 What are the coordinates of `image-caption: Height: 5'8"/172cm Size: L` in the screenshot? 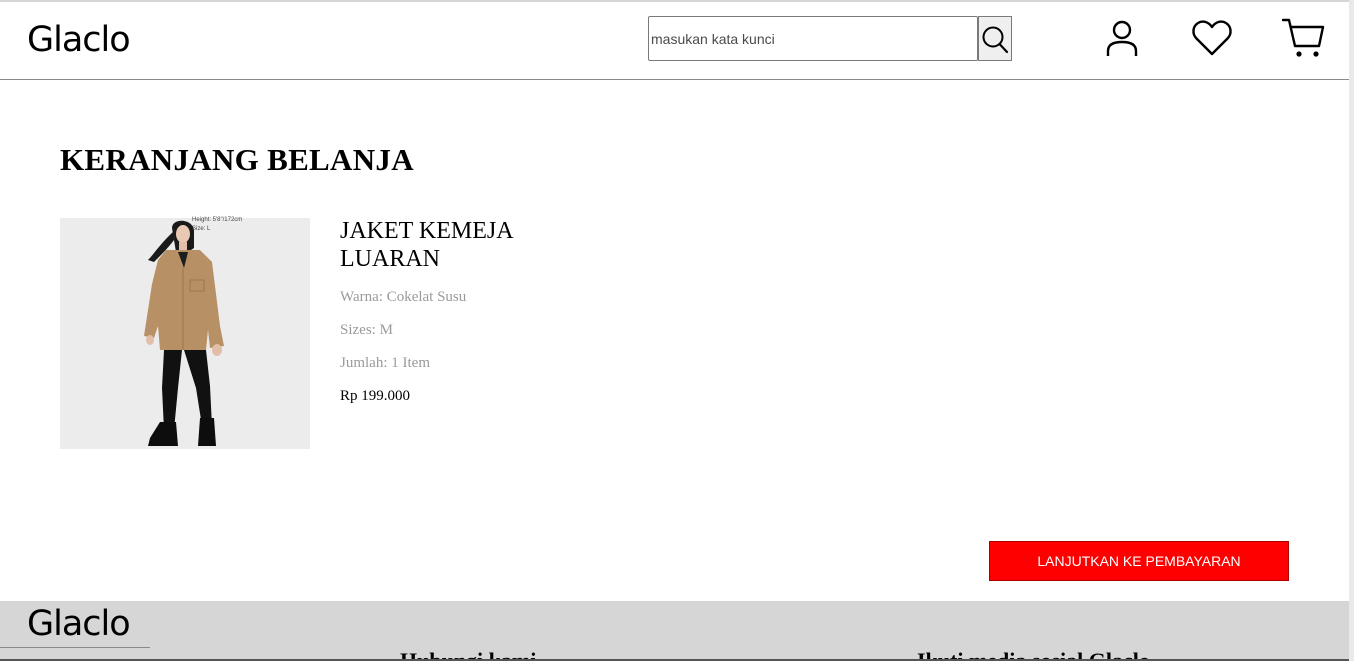 It's located at (217, 225).